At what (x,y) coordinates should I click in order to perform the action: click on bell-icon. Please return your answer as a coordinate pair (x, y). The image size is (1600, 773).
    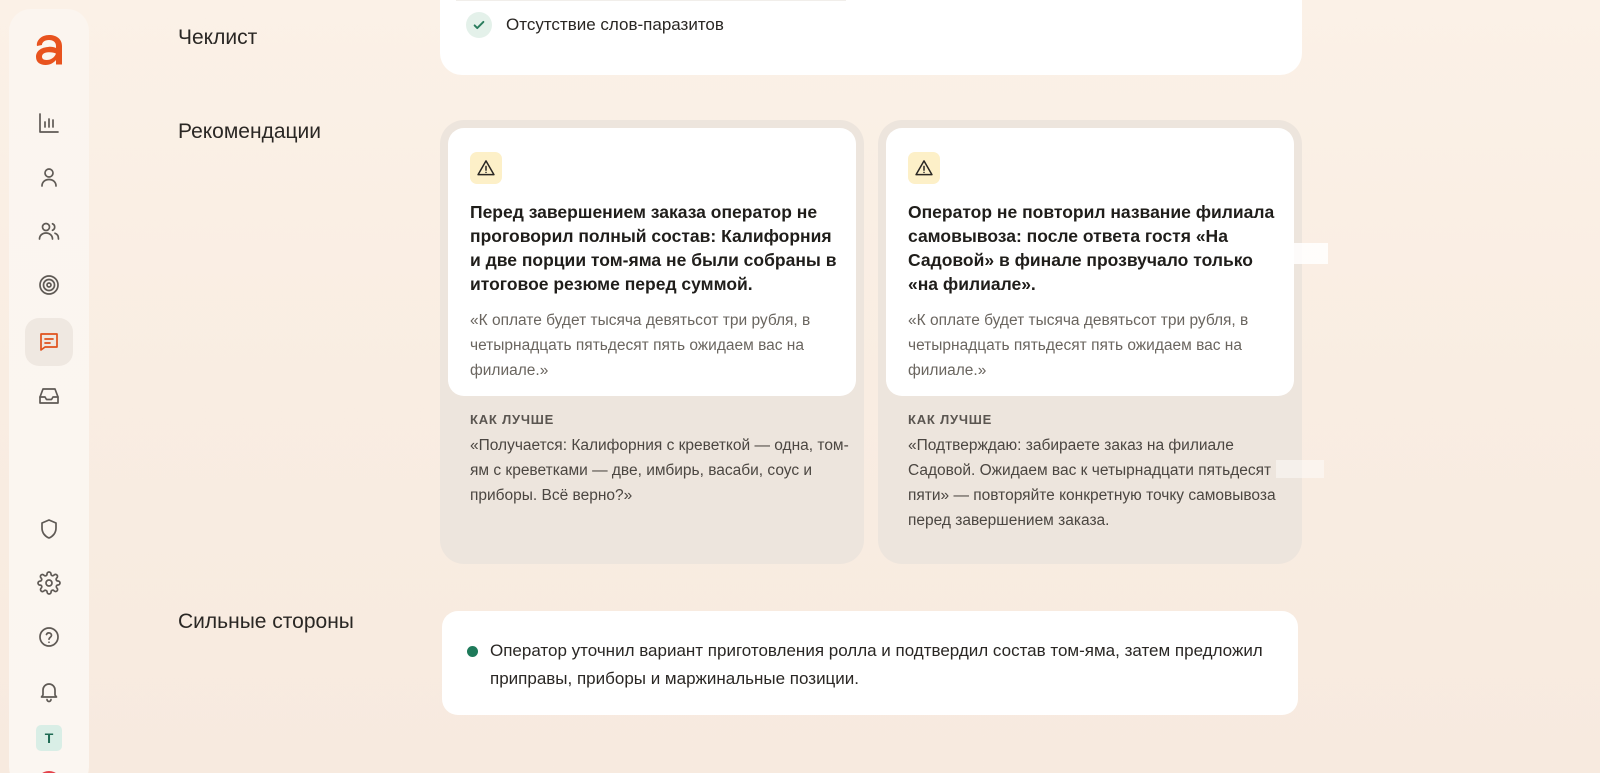
    Looking at the image, I should click on (49, 693).